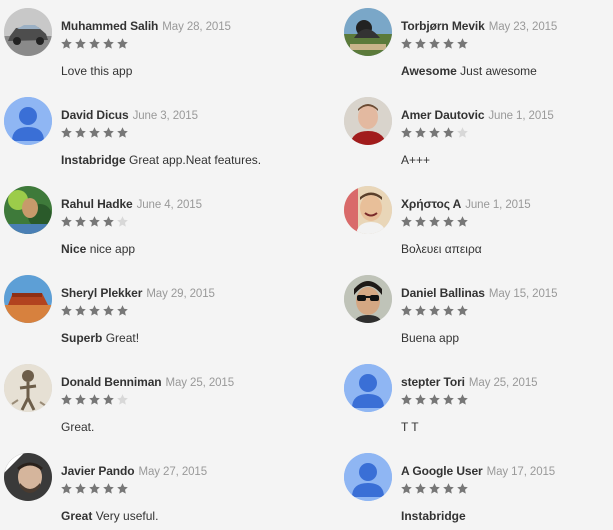 This screenshot has height=530, width=613. What do you see at coordinates (469, 382) in the screenshot?
I see `review-author: stepter Tori May 25, 2015` at bounding box center [469, 382].